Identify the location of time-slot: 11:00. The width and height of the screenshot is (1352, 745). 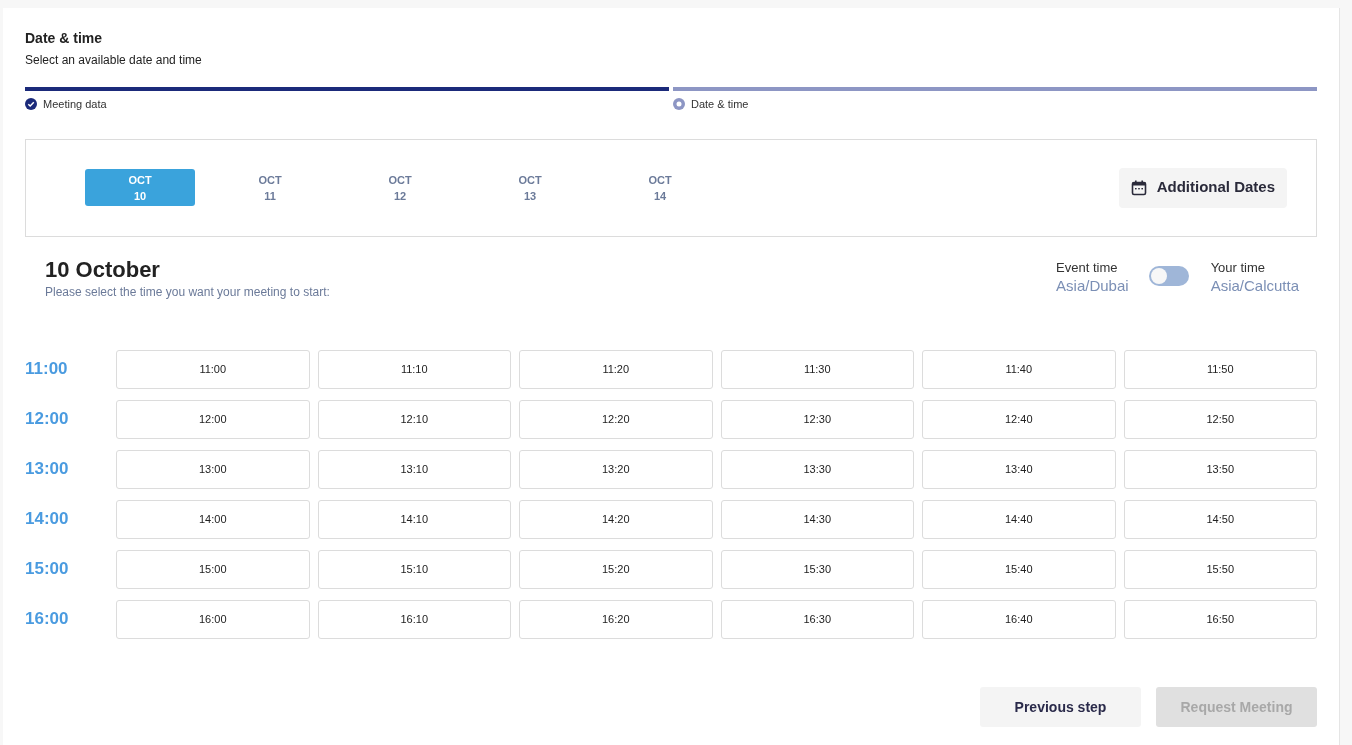
(213, 369).